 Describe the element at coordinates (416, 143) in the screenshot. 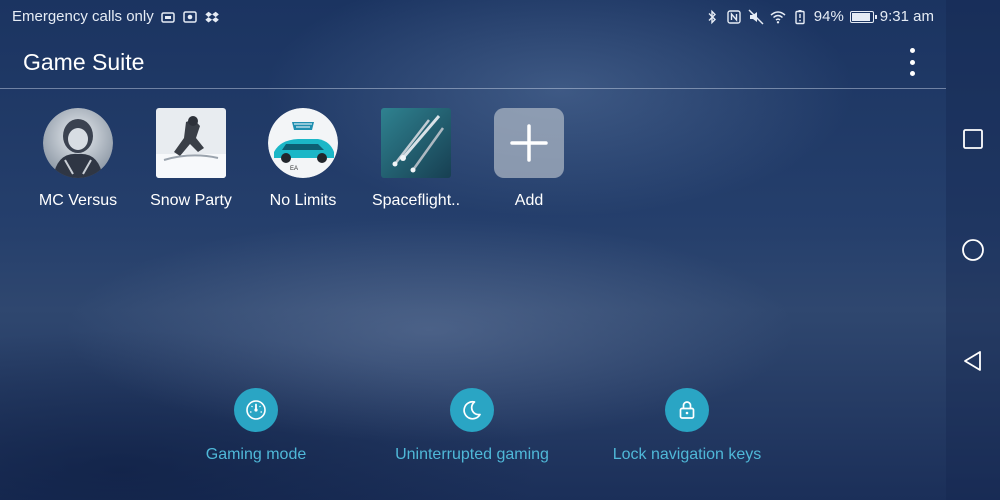

I see `spaceflight-game-icon` at that location.